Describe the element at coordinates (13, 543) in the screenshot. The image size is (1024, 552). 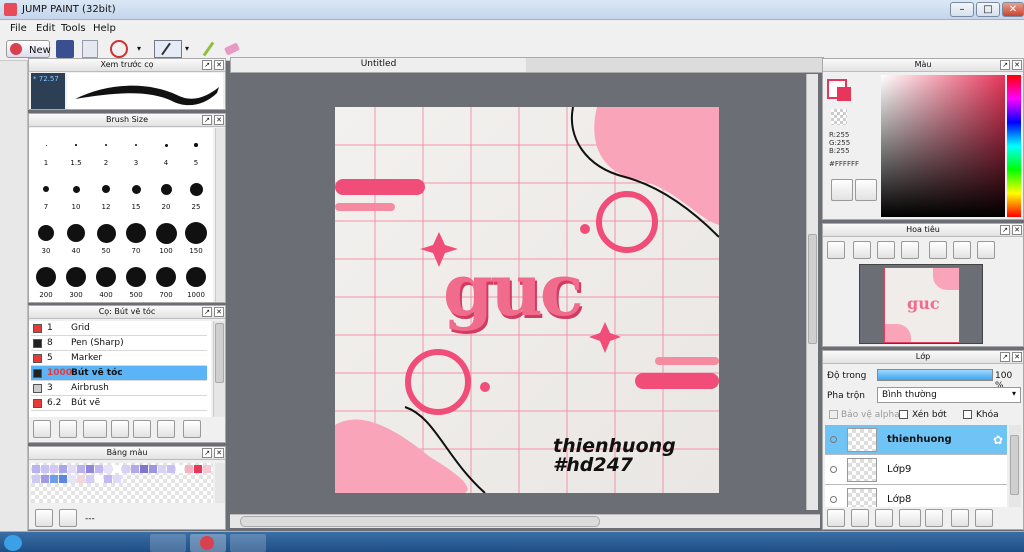
I see `start-icon` at that location.